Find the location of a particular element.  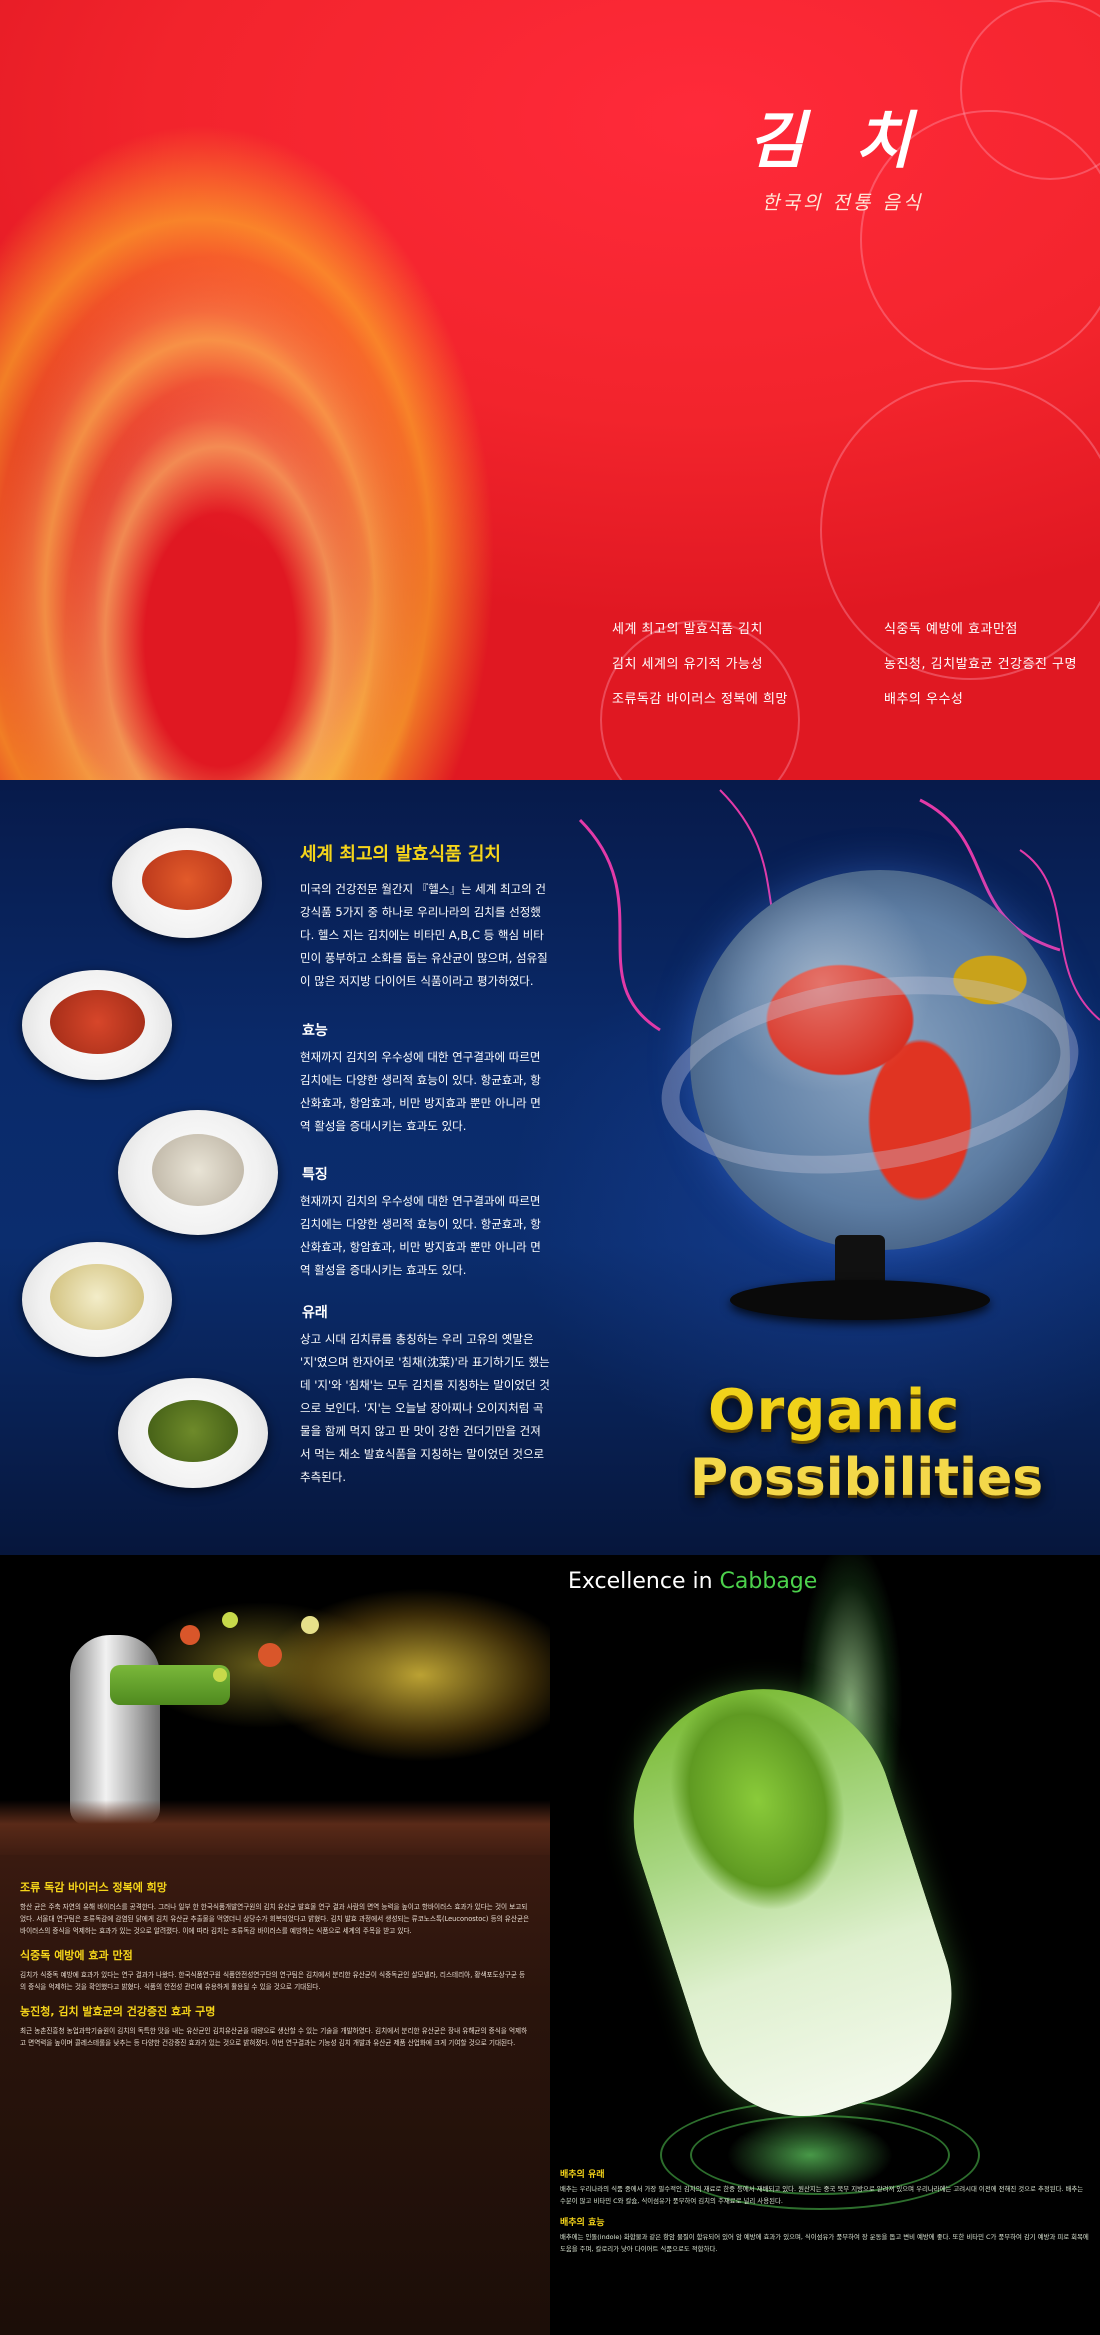

cover-contents-right: 식중독 예방에 효과만점 농진청, 김치발효균 건강증진 구명 배추의 우수성 is located at coordinates (980, 670).